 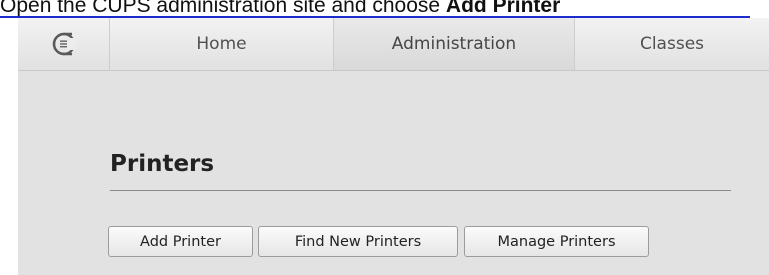 What do you see at coordinates (503, 8) in the screenshot?
I see `caption-bold-text: Add Printer` at bounding box center [503, 8].